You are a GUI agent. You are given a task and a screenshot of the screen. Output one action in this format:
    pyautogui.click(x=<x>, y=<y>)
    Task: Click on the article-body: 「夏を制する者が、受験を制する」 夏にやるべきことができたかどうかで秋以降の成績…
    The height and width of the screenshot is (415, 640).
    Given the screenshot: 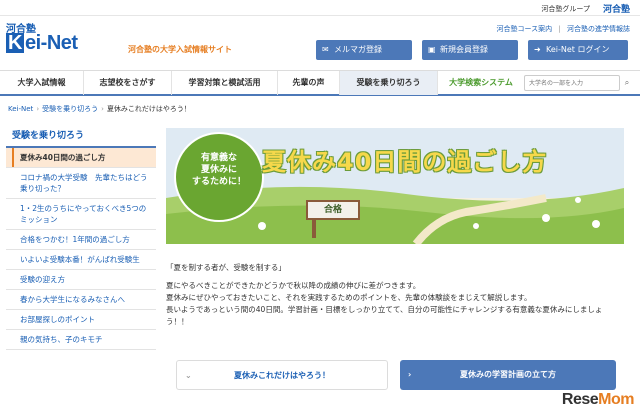 What is the action you would take?
    pyautogui.click(x=395, y=295)
    